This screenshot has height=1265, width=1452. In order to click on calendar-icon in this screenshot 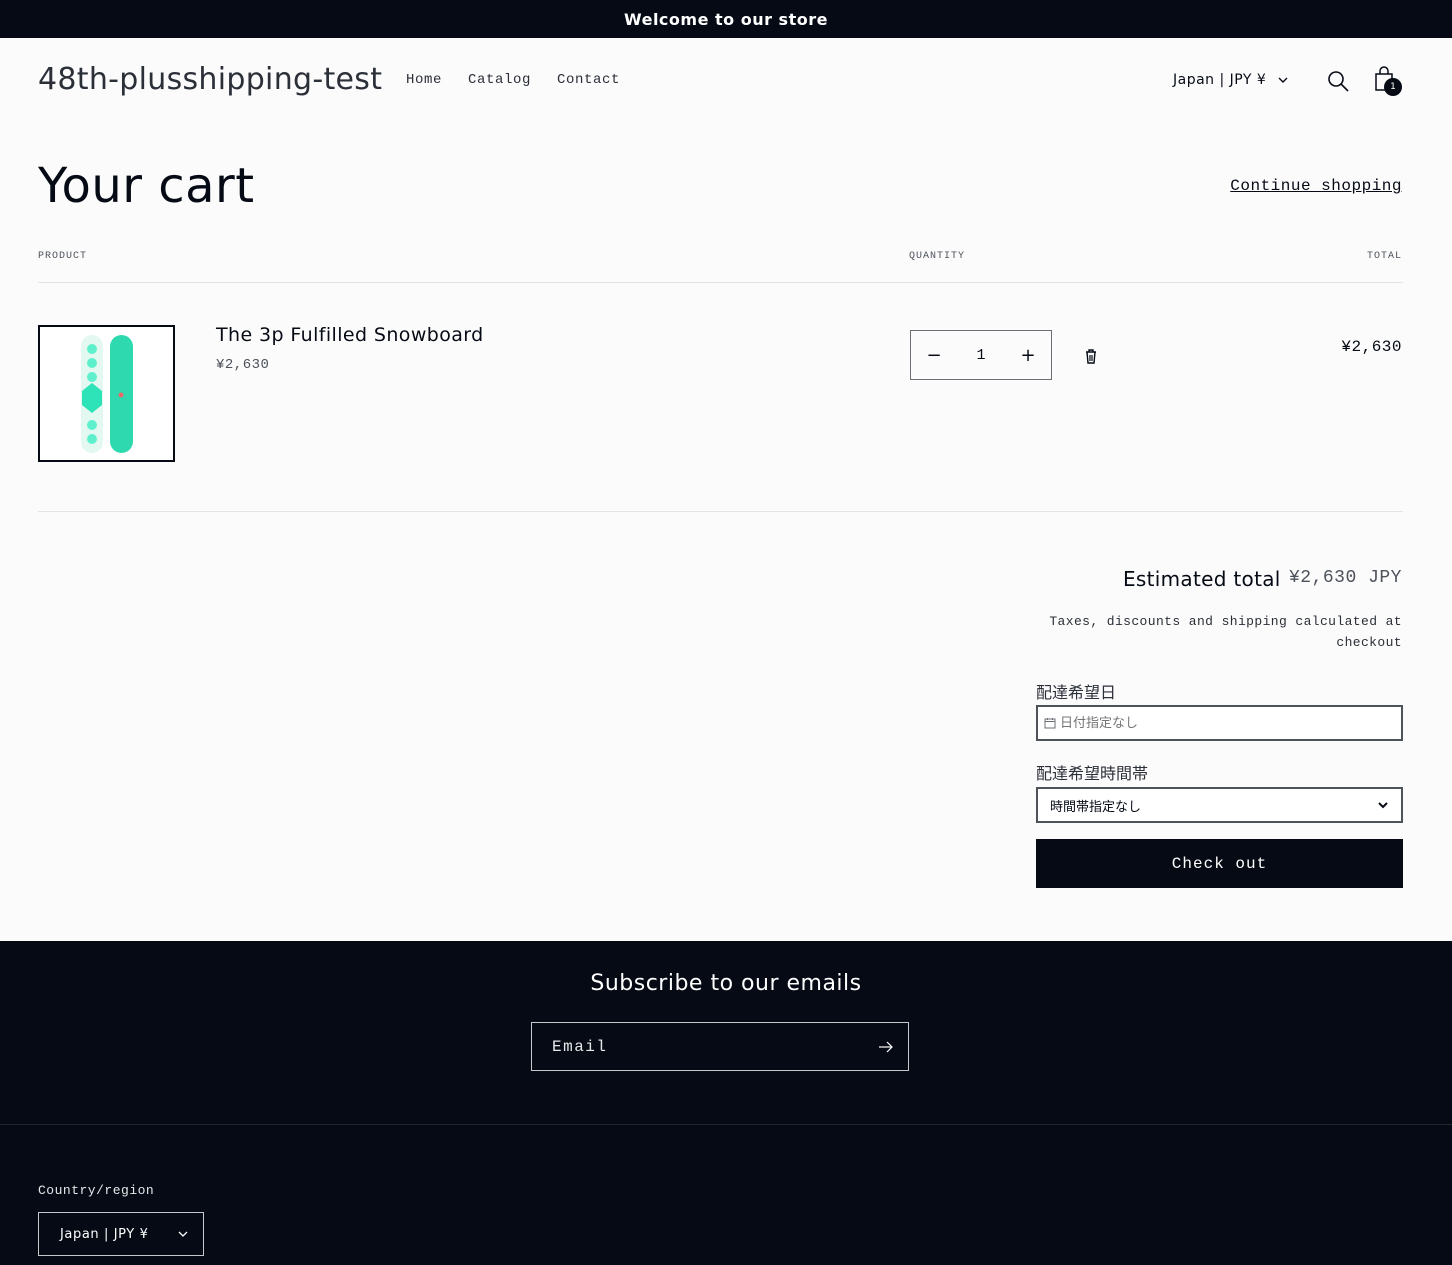, I will do `click(1050, 723)`.